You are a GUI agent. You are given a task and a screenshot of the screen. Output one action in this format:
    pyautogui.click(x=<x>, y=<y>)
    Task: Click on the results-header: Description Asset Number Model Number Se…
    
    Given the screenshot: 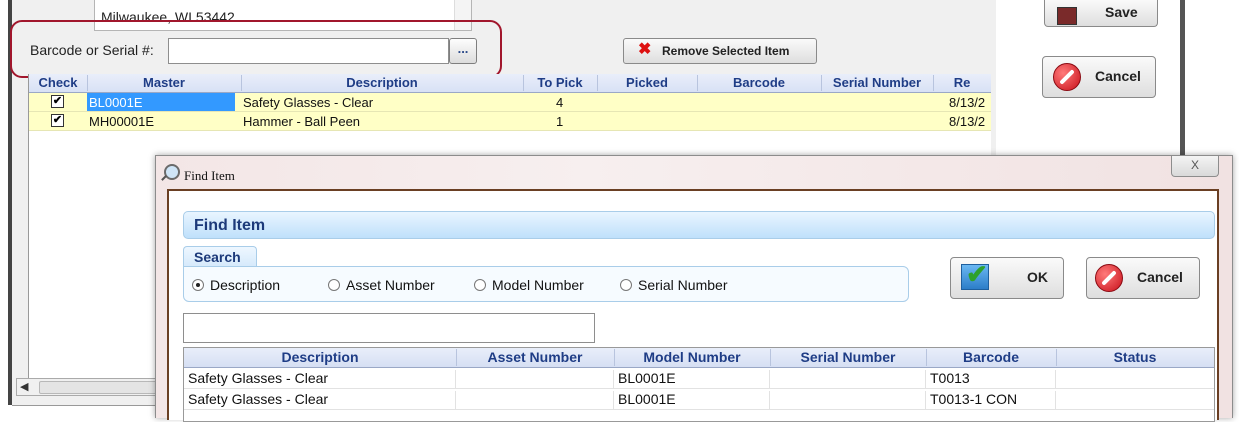 What is the action you would take?
    pyautogui.click(x=699, y=358)
    